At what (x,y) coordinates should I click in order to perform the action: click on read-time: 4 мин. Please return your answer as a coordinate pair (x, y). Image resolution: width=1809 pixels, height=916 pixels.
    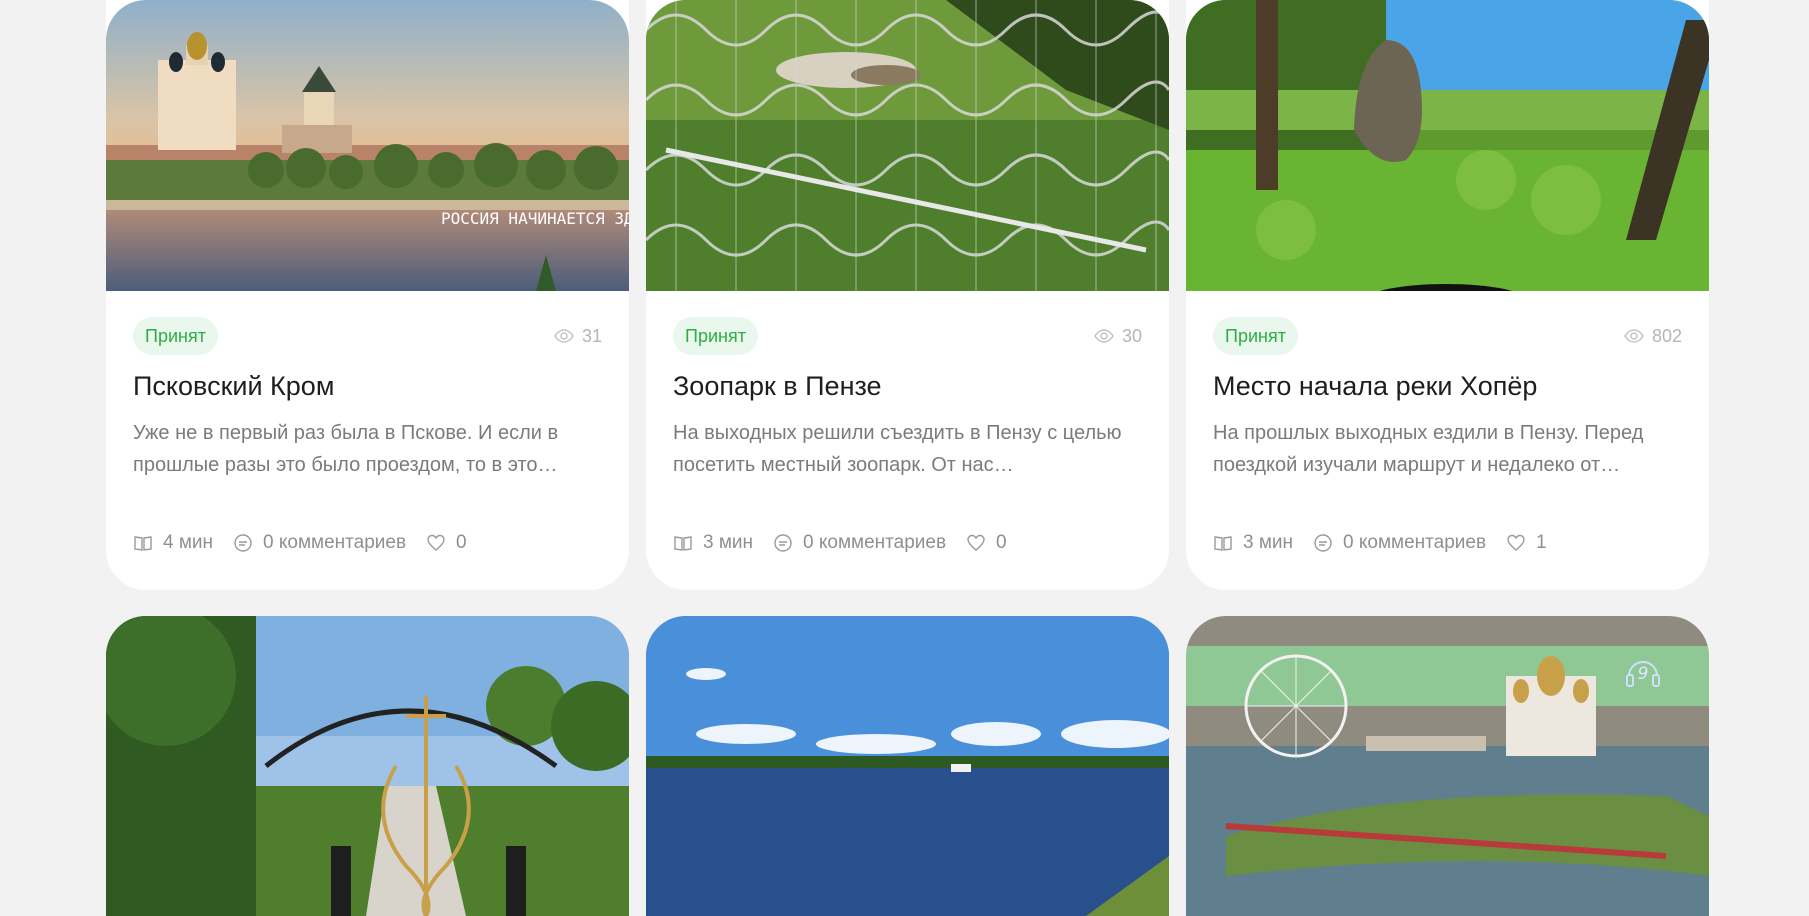
    Looking at the image, I should click on (173, 543).